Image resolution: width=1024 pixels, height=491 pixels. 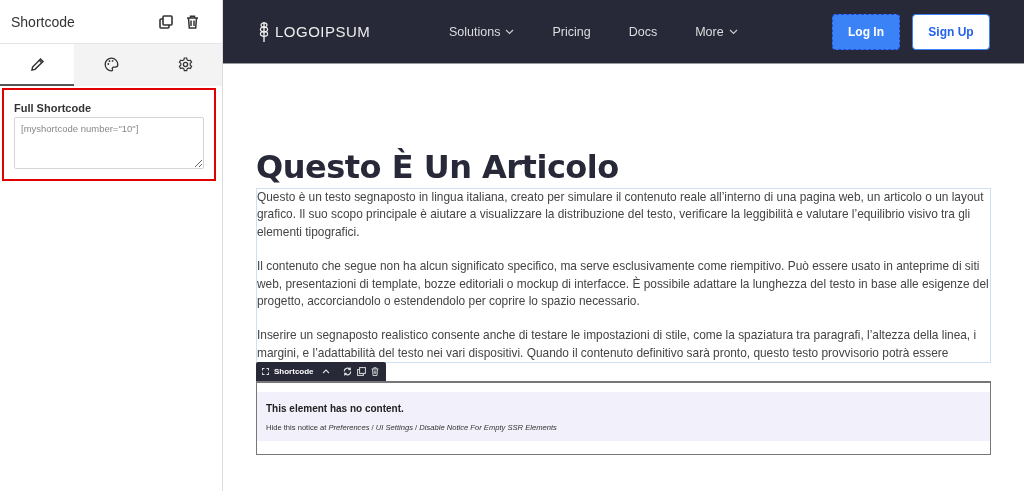 I want to click on gear-tab, so click(x=185, y=65).